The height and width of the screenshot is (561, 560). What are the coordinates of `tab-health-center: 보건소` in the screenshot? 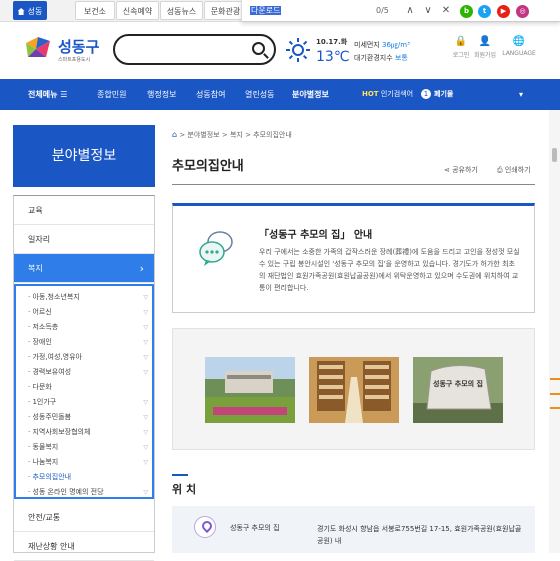 It's located at (95, 10).